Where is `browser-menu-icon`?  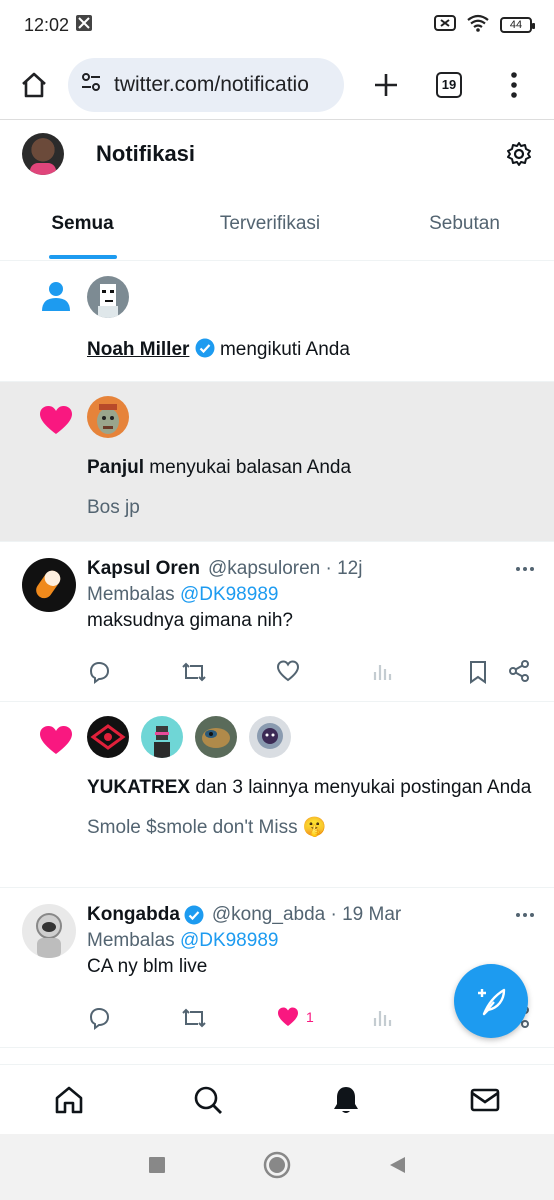
browser-menu-icon is located at coordinates (514, 85).